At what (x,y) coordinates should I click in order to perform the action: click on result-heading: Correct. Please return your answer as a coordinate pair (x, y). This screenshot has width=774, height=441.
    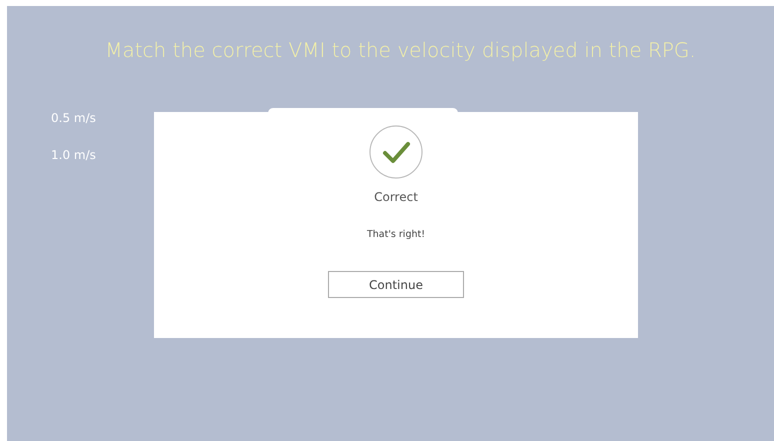
    Looking at the image, I should click on (396, 197).